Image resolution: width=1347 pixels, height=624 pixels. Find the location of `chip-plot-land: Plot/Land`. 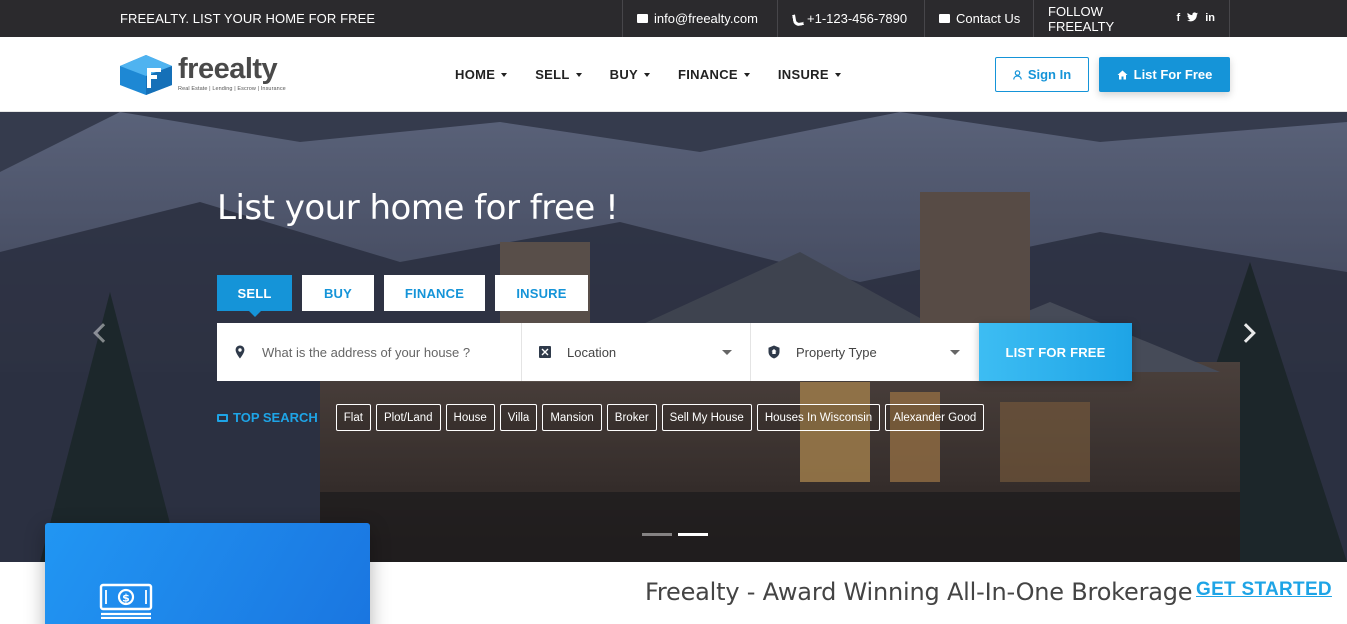

chip-plot-land: Plot/Land is located at coordinates (408, 417).